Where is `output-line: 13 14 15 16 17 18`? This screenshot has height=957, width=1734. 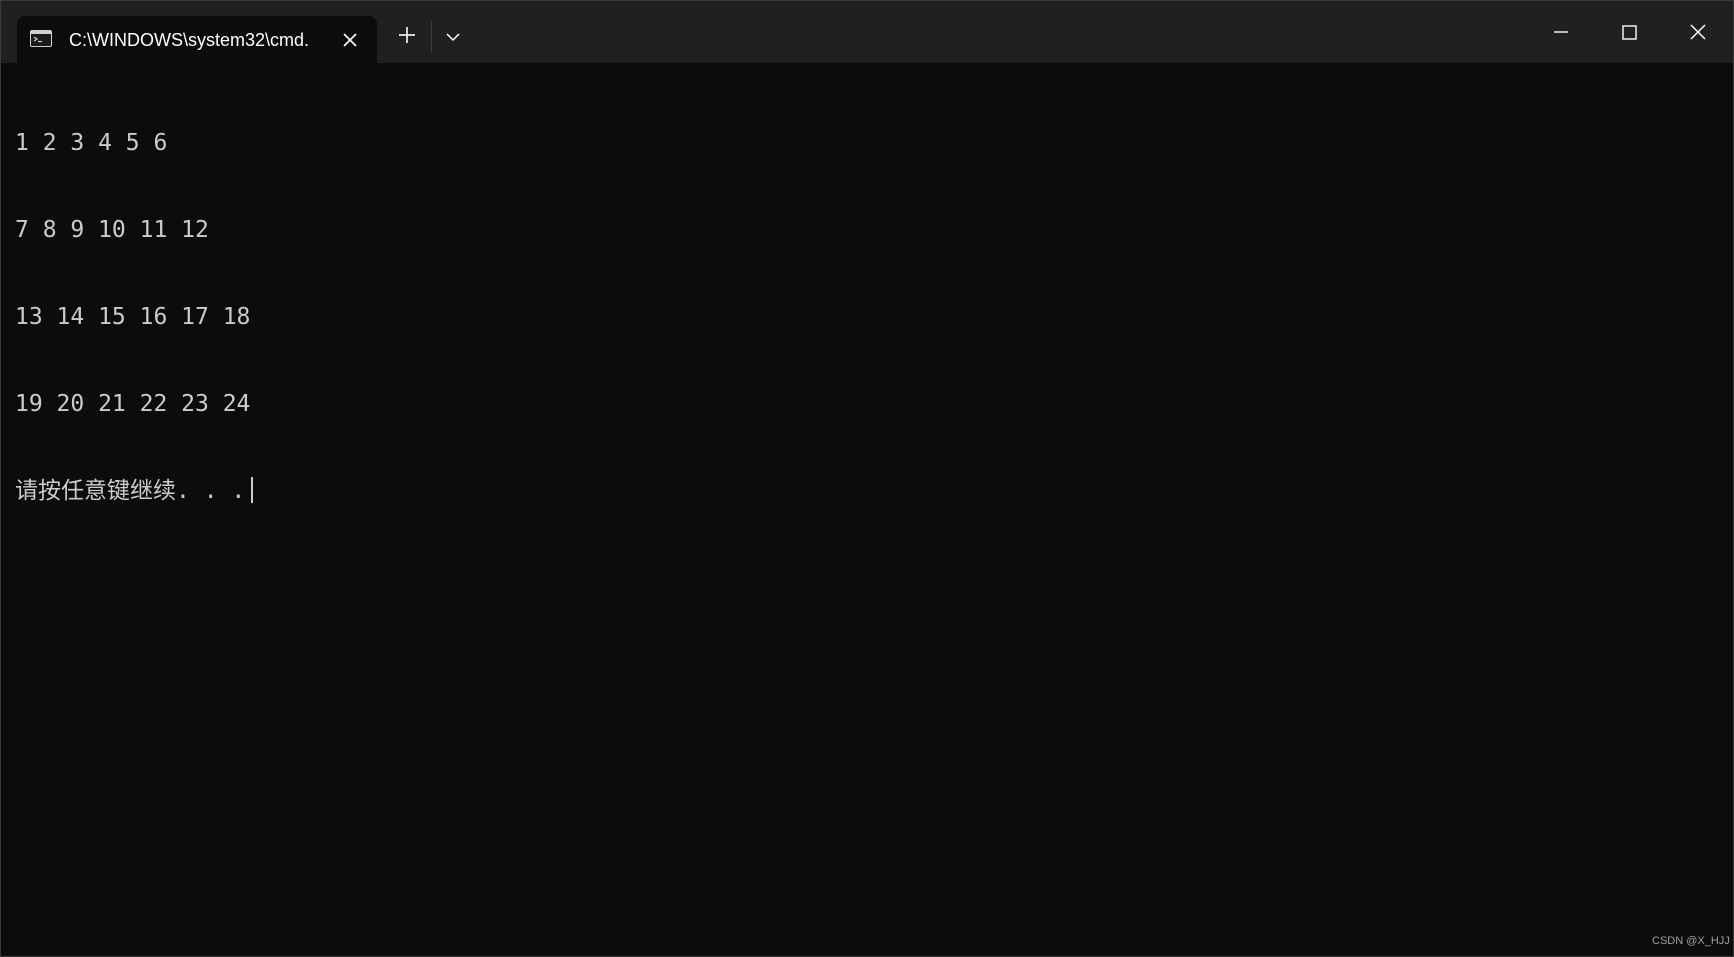 output-line: 13 14 15 16 17 18 is located at coordinates (133, 317).